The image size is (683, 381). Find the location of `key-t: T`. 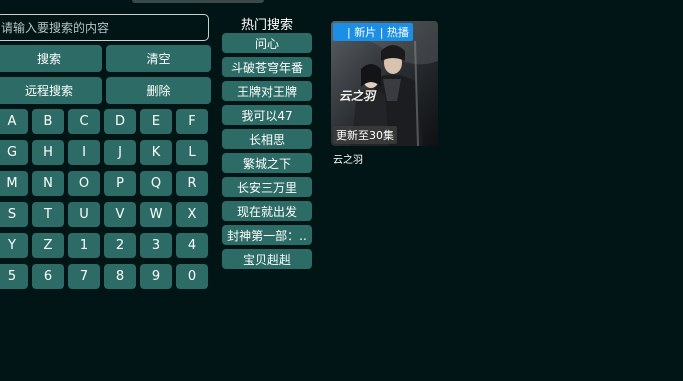

key-t: T is located at coordinates (48, 214).